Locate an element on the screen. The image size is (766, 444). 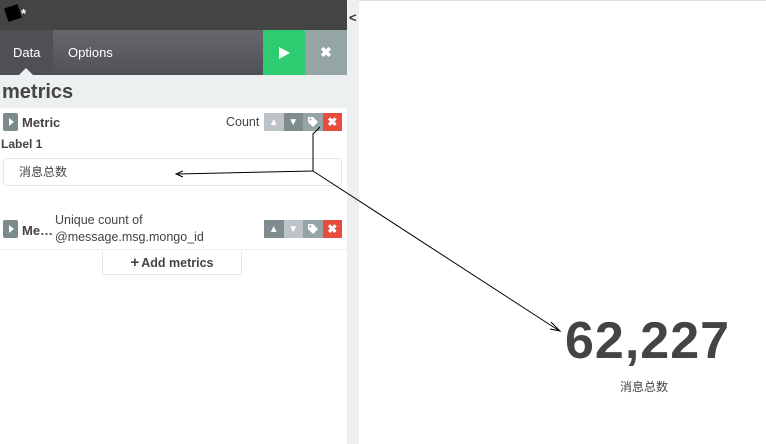
aggregation-type: Count is located at coordinates (243, 122).